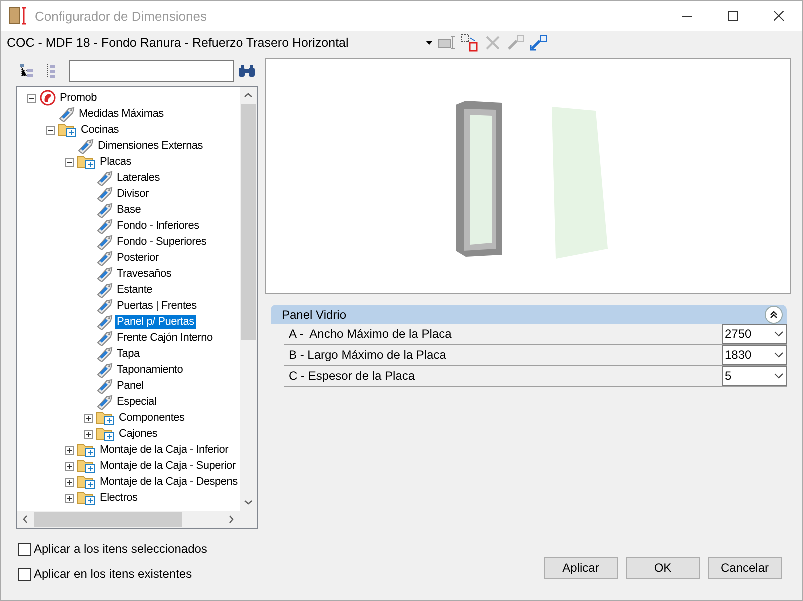 This screenshot has height=601, width=803. I want to click on tree-item: Estante, so click(135, 290).